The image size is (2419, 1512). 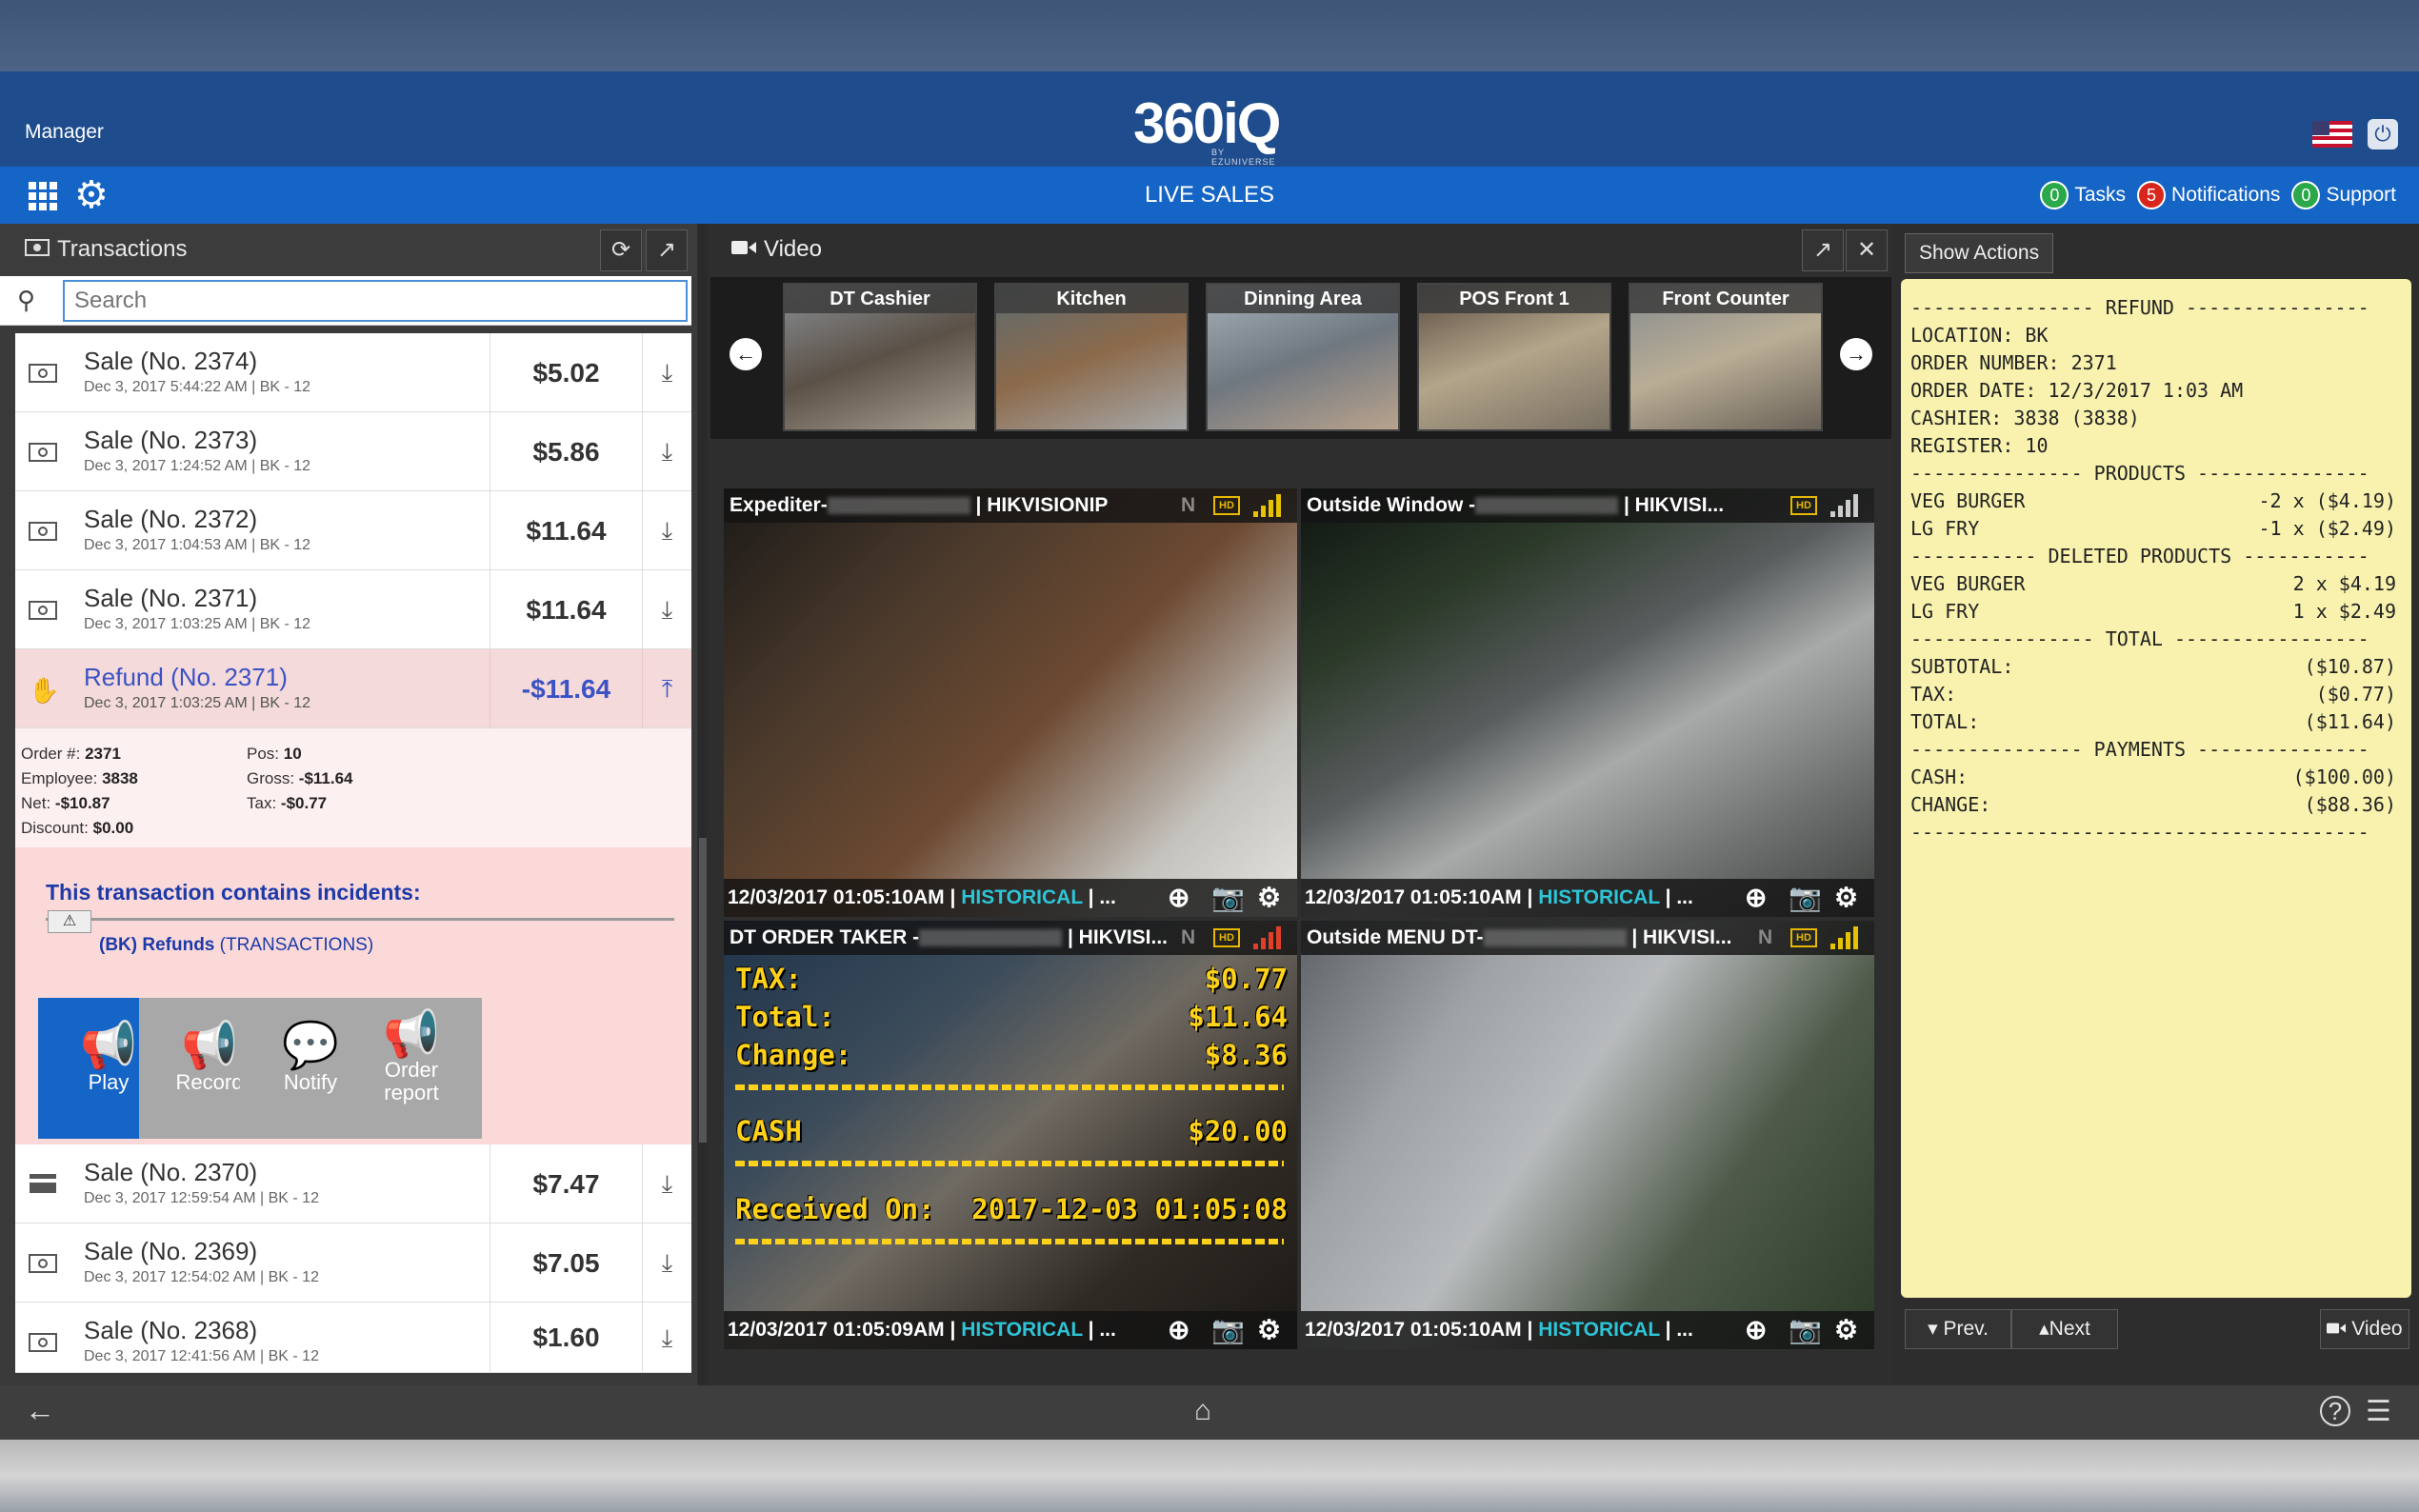 I want to click on settings-gear-icon: ⚙, so click(x=91, y=195).